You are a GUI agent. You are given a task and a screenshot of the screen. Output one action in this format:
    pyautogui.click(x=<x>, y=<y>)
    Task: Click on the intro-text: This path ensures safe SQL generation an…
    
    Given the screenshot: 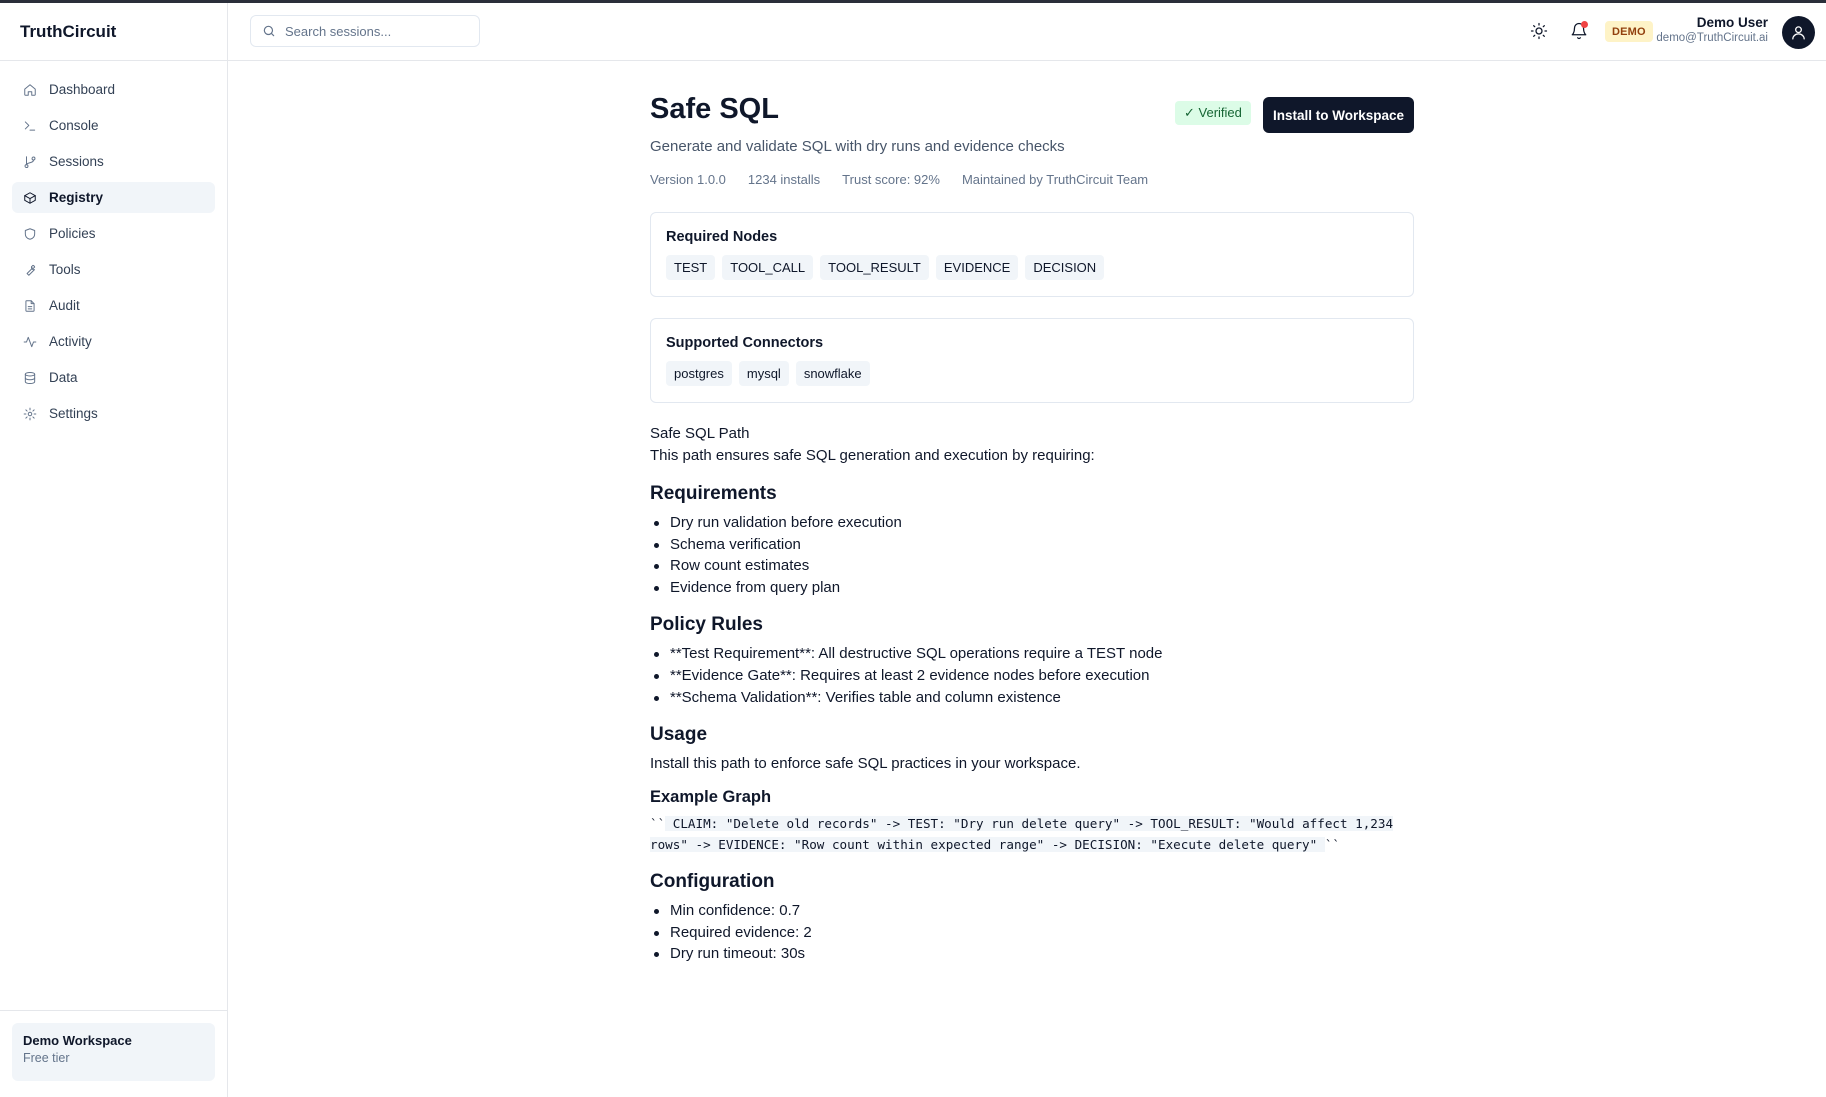 What is the action you would take?
    pyautogui.click(x=872, y=455)
    